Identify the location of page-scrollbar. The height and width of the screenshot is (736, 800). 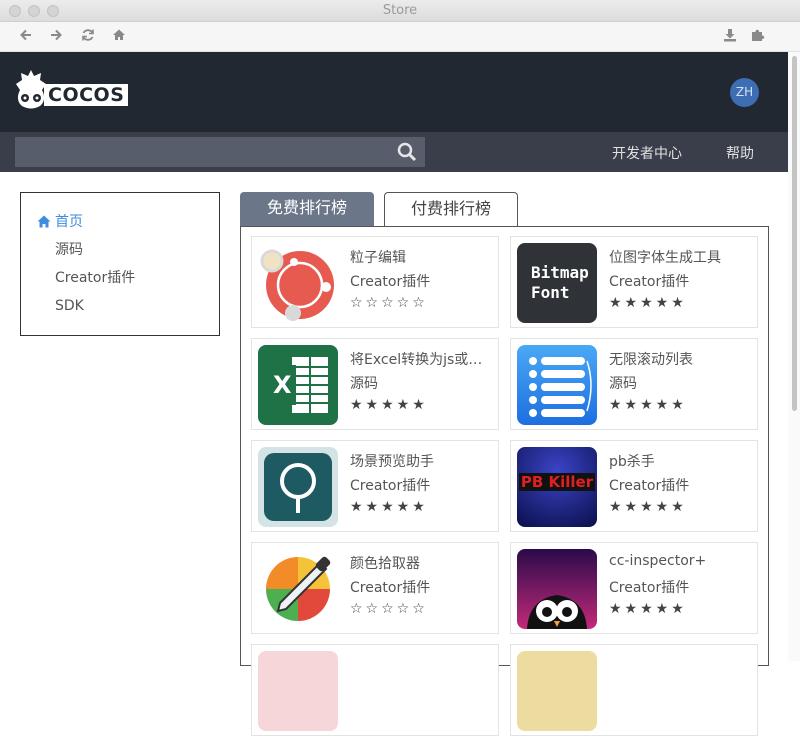
(794, 356).